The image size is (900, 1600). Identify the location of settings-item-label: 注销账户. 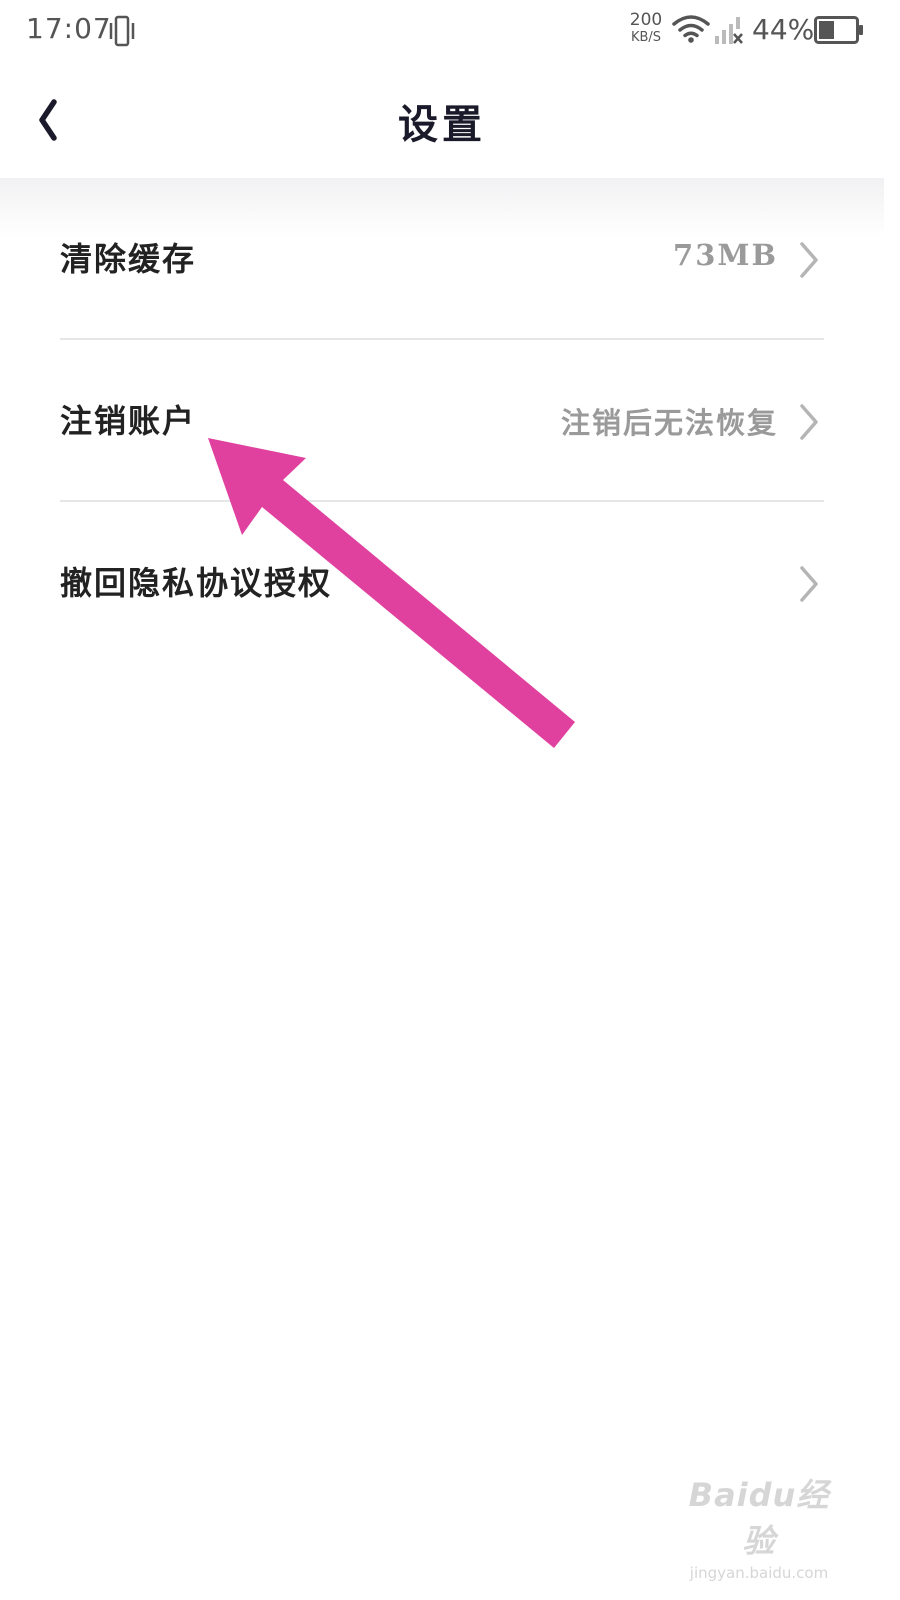
(128, 421).